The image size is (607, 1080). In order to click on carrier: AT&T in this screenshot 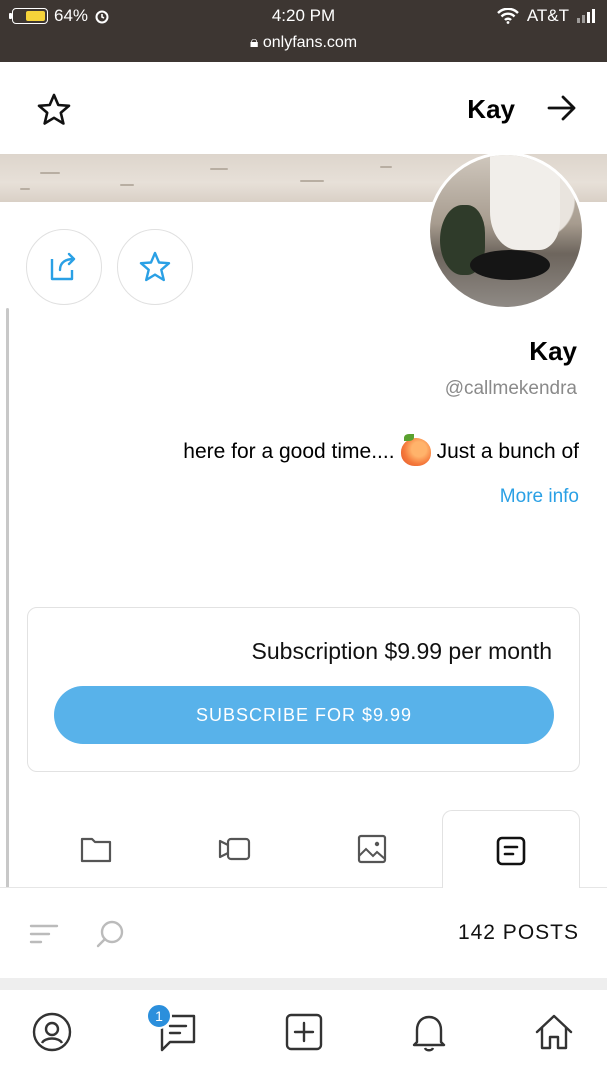, I will do `click(547, 15)`.